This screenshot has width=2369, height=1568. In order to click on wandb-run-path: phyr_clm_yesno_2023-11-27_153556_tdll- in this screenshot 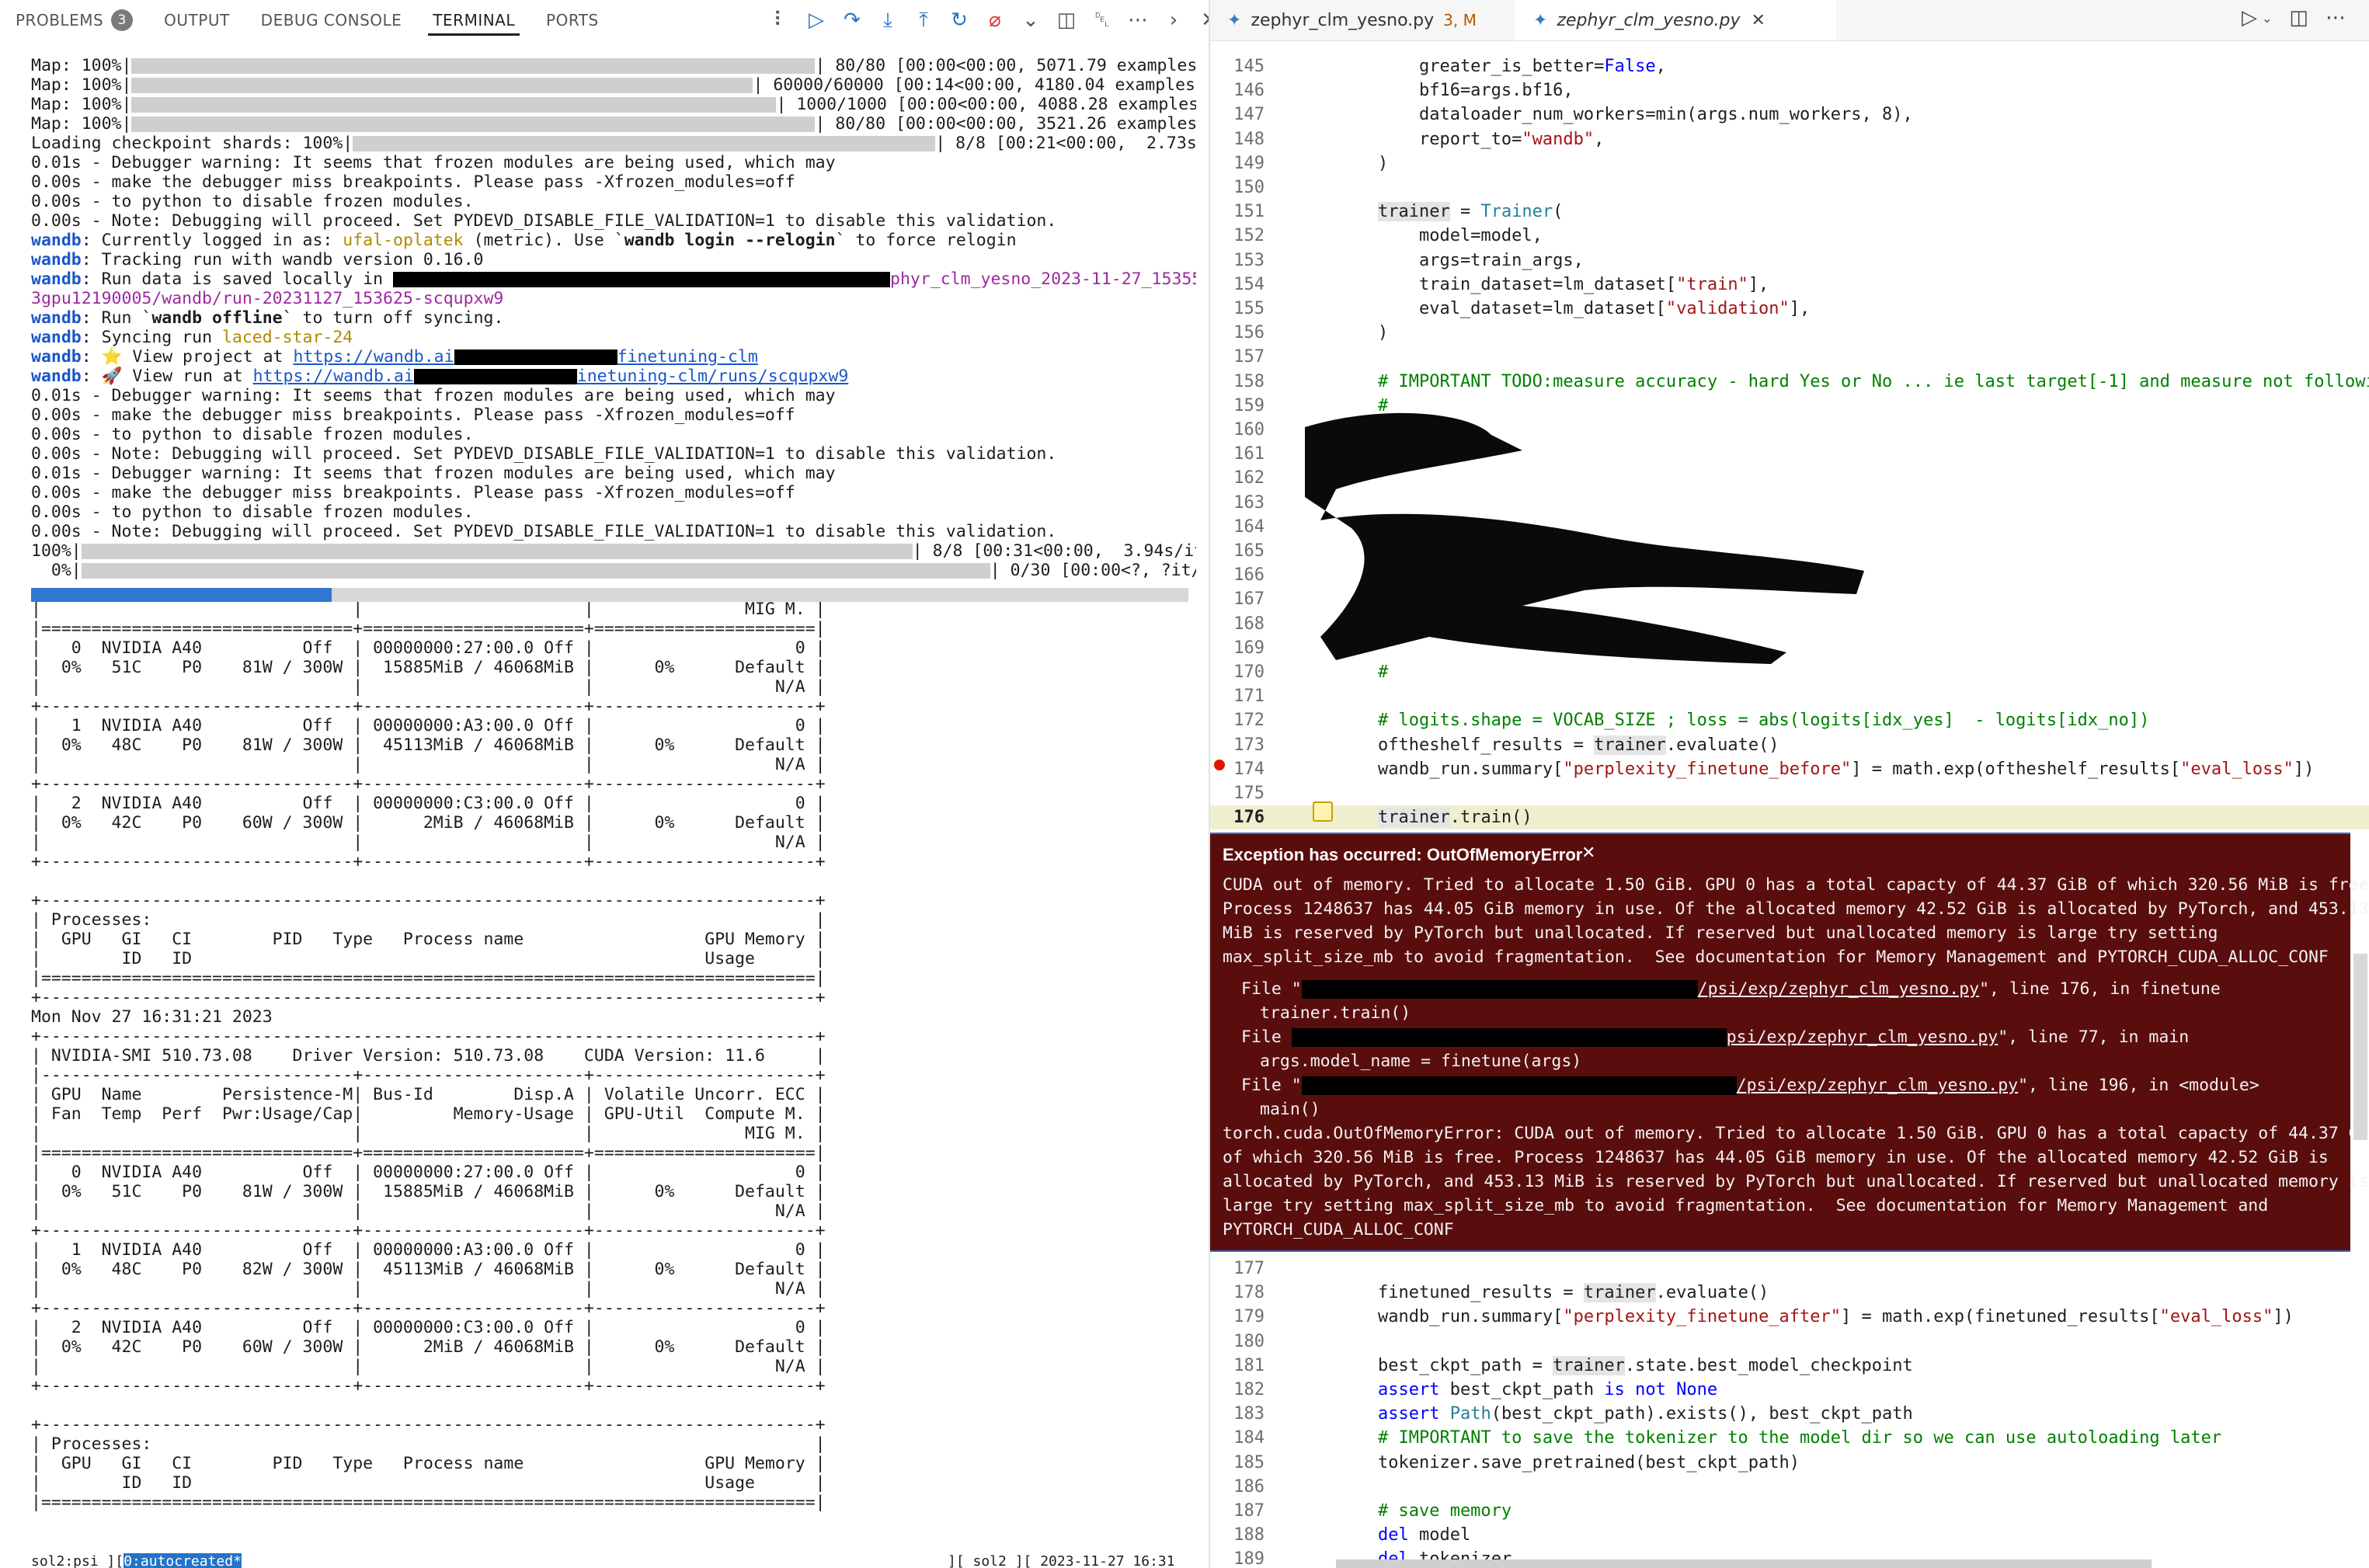, I will do `click(1043, 279)`.